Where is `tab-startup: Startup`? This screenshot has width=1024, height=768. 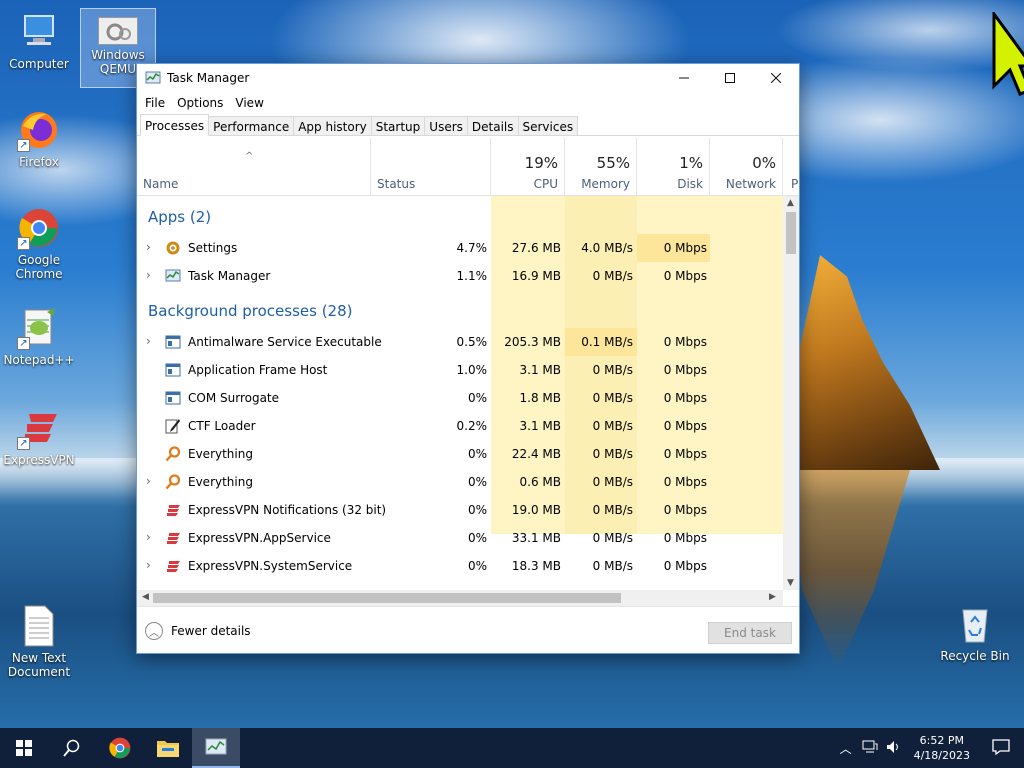
tab-startup: Startup is located at coordinates (398, 125).